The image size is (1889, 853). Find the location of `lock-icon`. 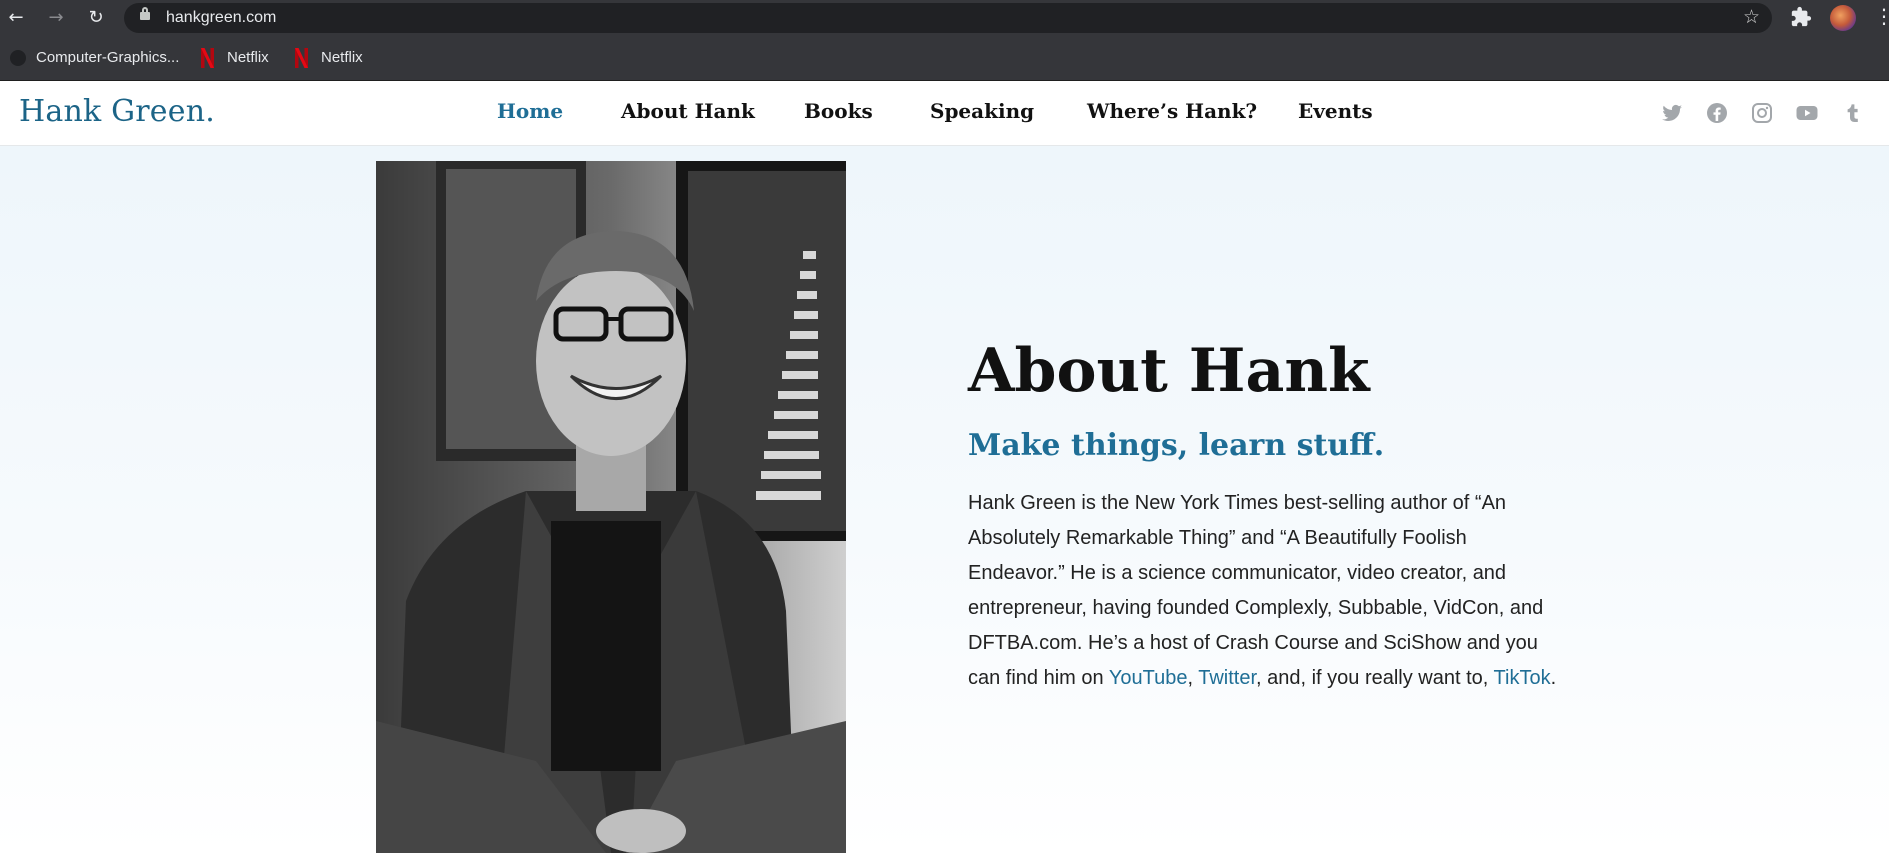

lock-icon is located at coordinates (145, 13).